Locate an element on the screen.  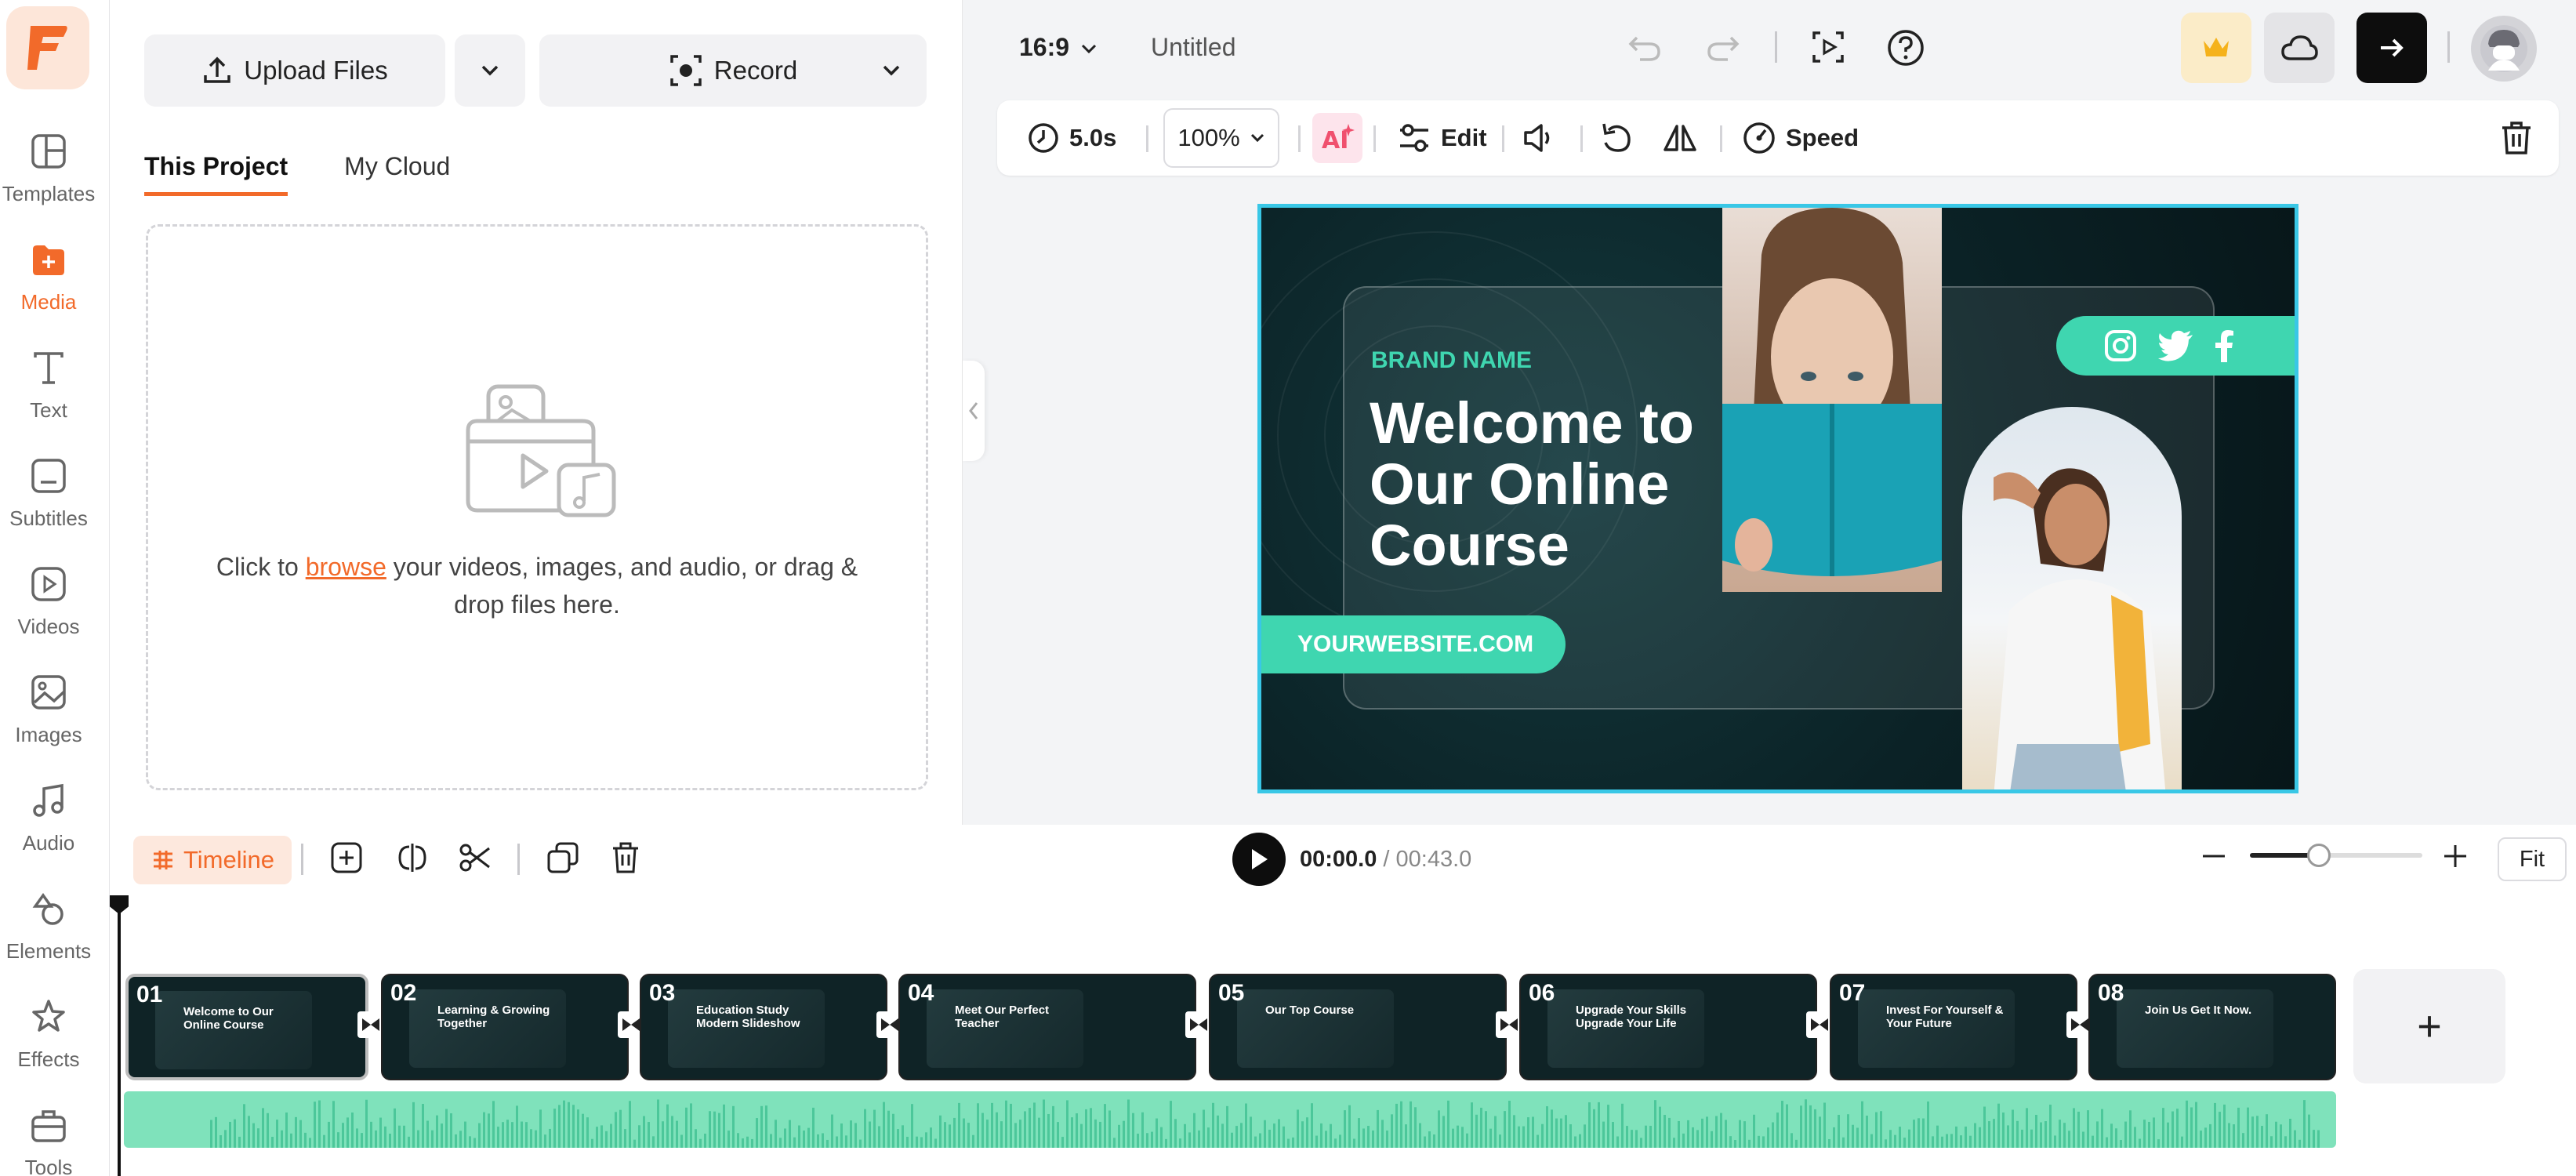
zoom-slider-knob is located at coordinates (2319, 855).